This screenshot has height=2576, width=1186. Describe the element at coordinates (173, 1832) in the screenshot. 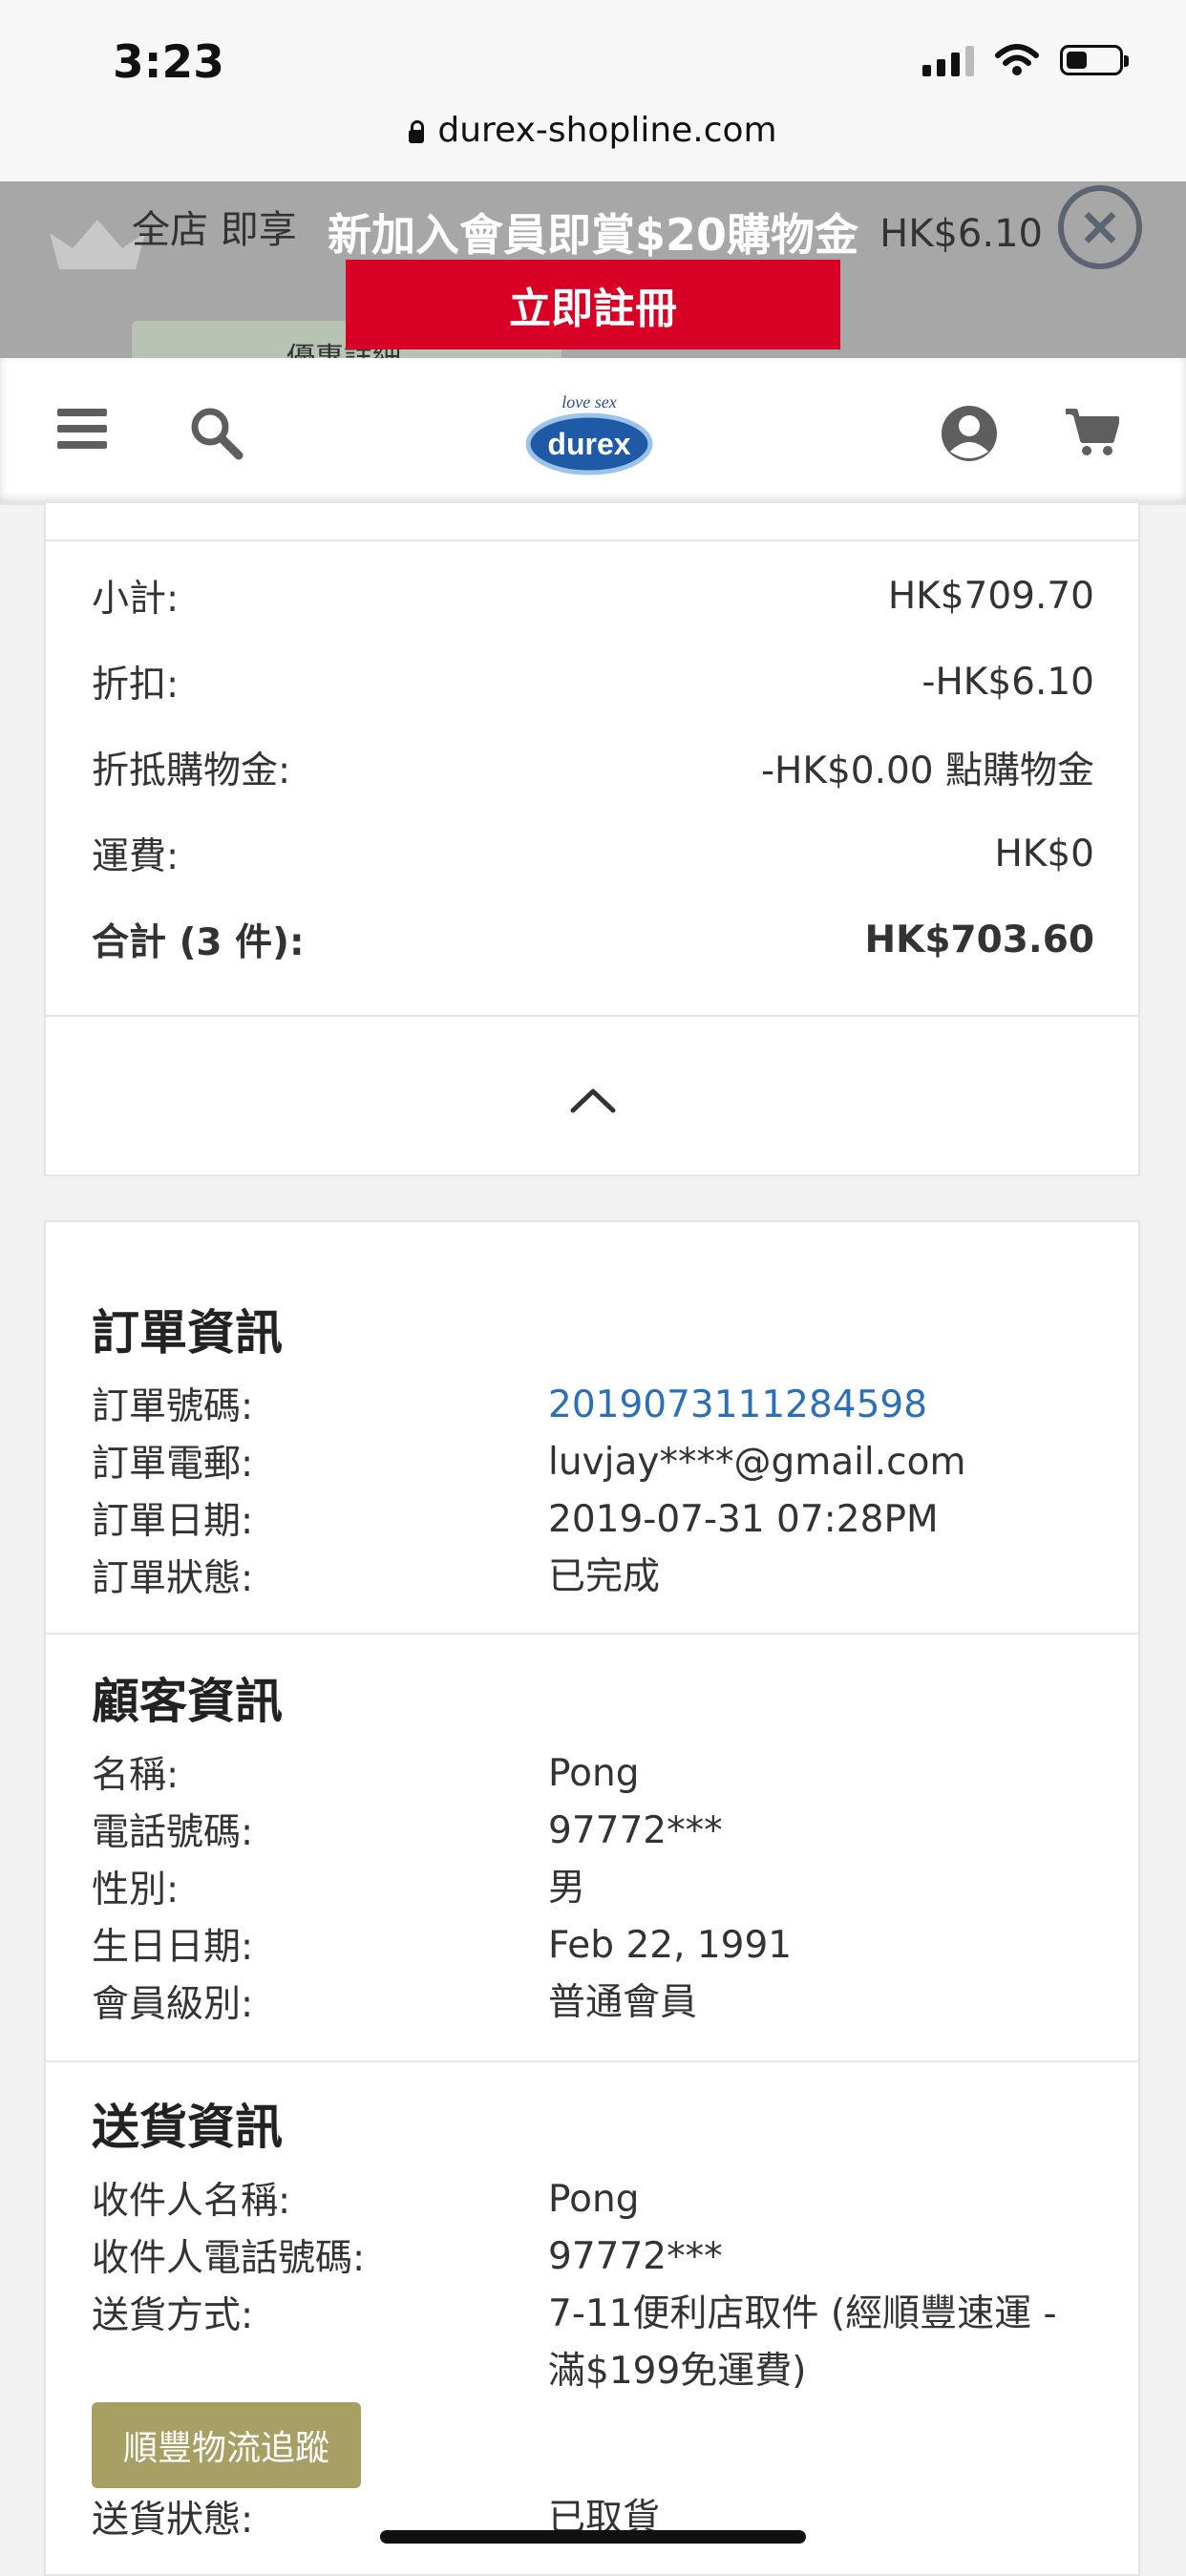

I see `customer-phone-label: 電話號碼:` at that location.